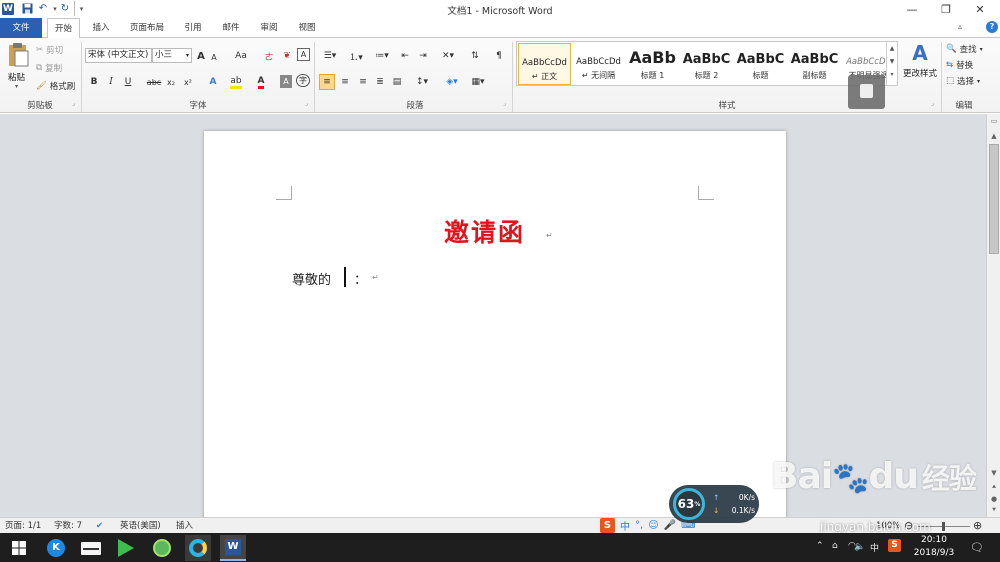 The width and height of the screenshot is (1000, 562). I want to click on cut-button: ✂ 剪切, so click(49, 50).